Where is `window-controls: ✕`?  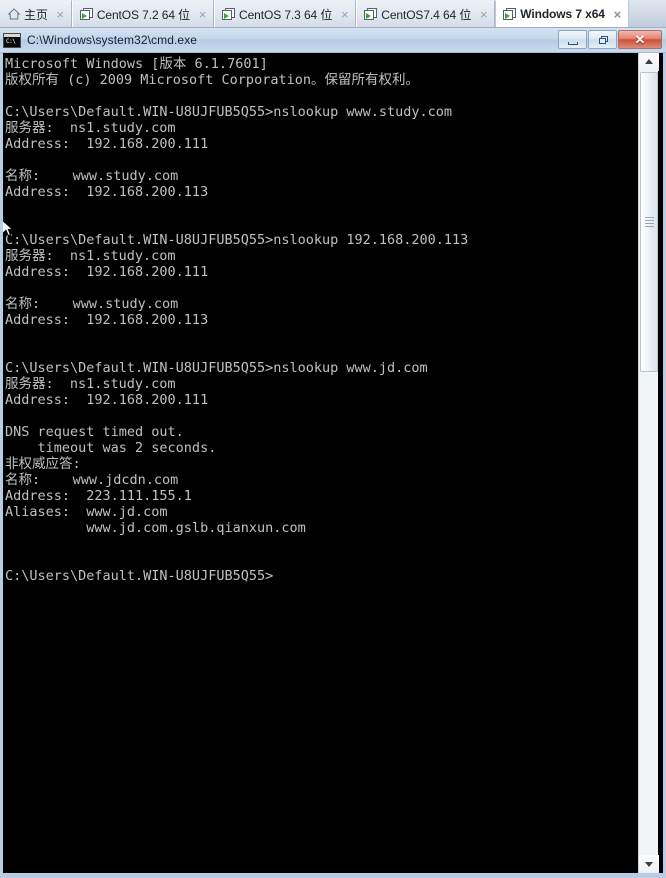 window-controls: ✕ is located at coordinates (610, 39).